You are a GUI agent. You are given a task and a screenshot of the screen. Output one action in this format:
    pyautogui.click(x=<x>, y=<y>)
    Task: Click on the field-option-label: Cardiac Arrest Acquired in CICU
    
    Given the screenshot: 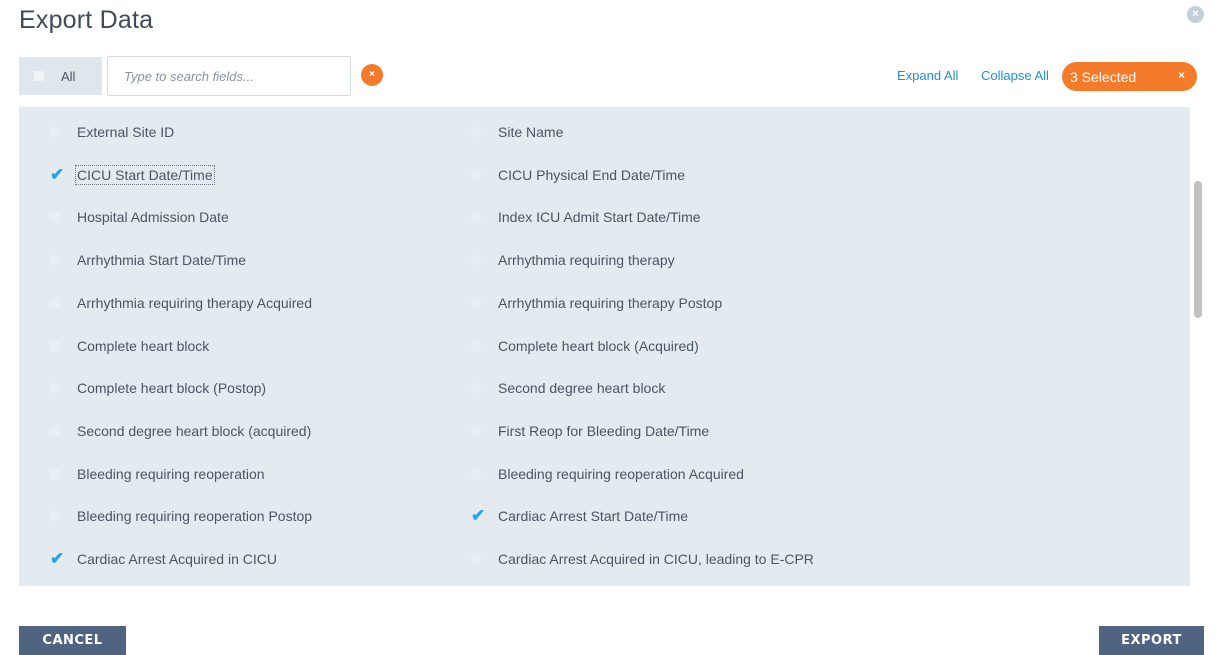 What is the action you would take?
    pyautogui.click(x=177, y=559)
    